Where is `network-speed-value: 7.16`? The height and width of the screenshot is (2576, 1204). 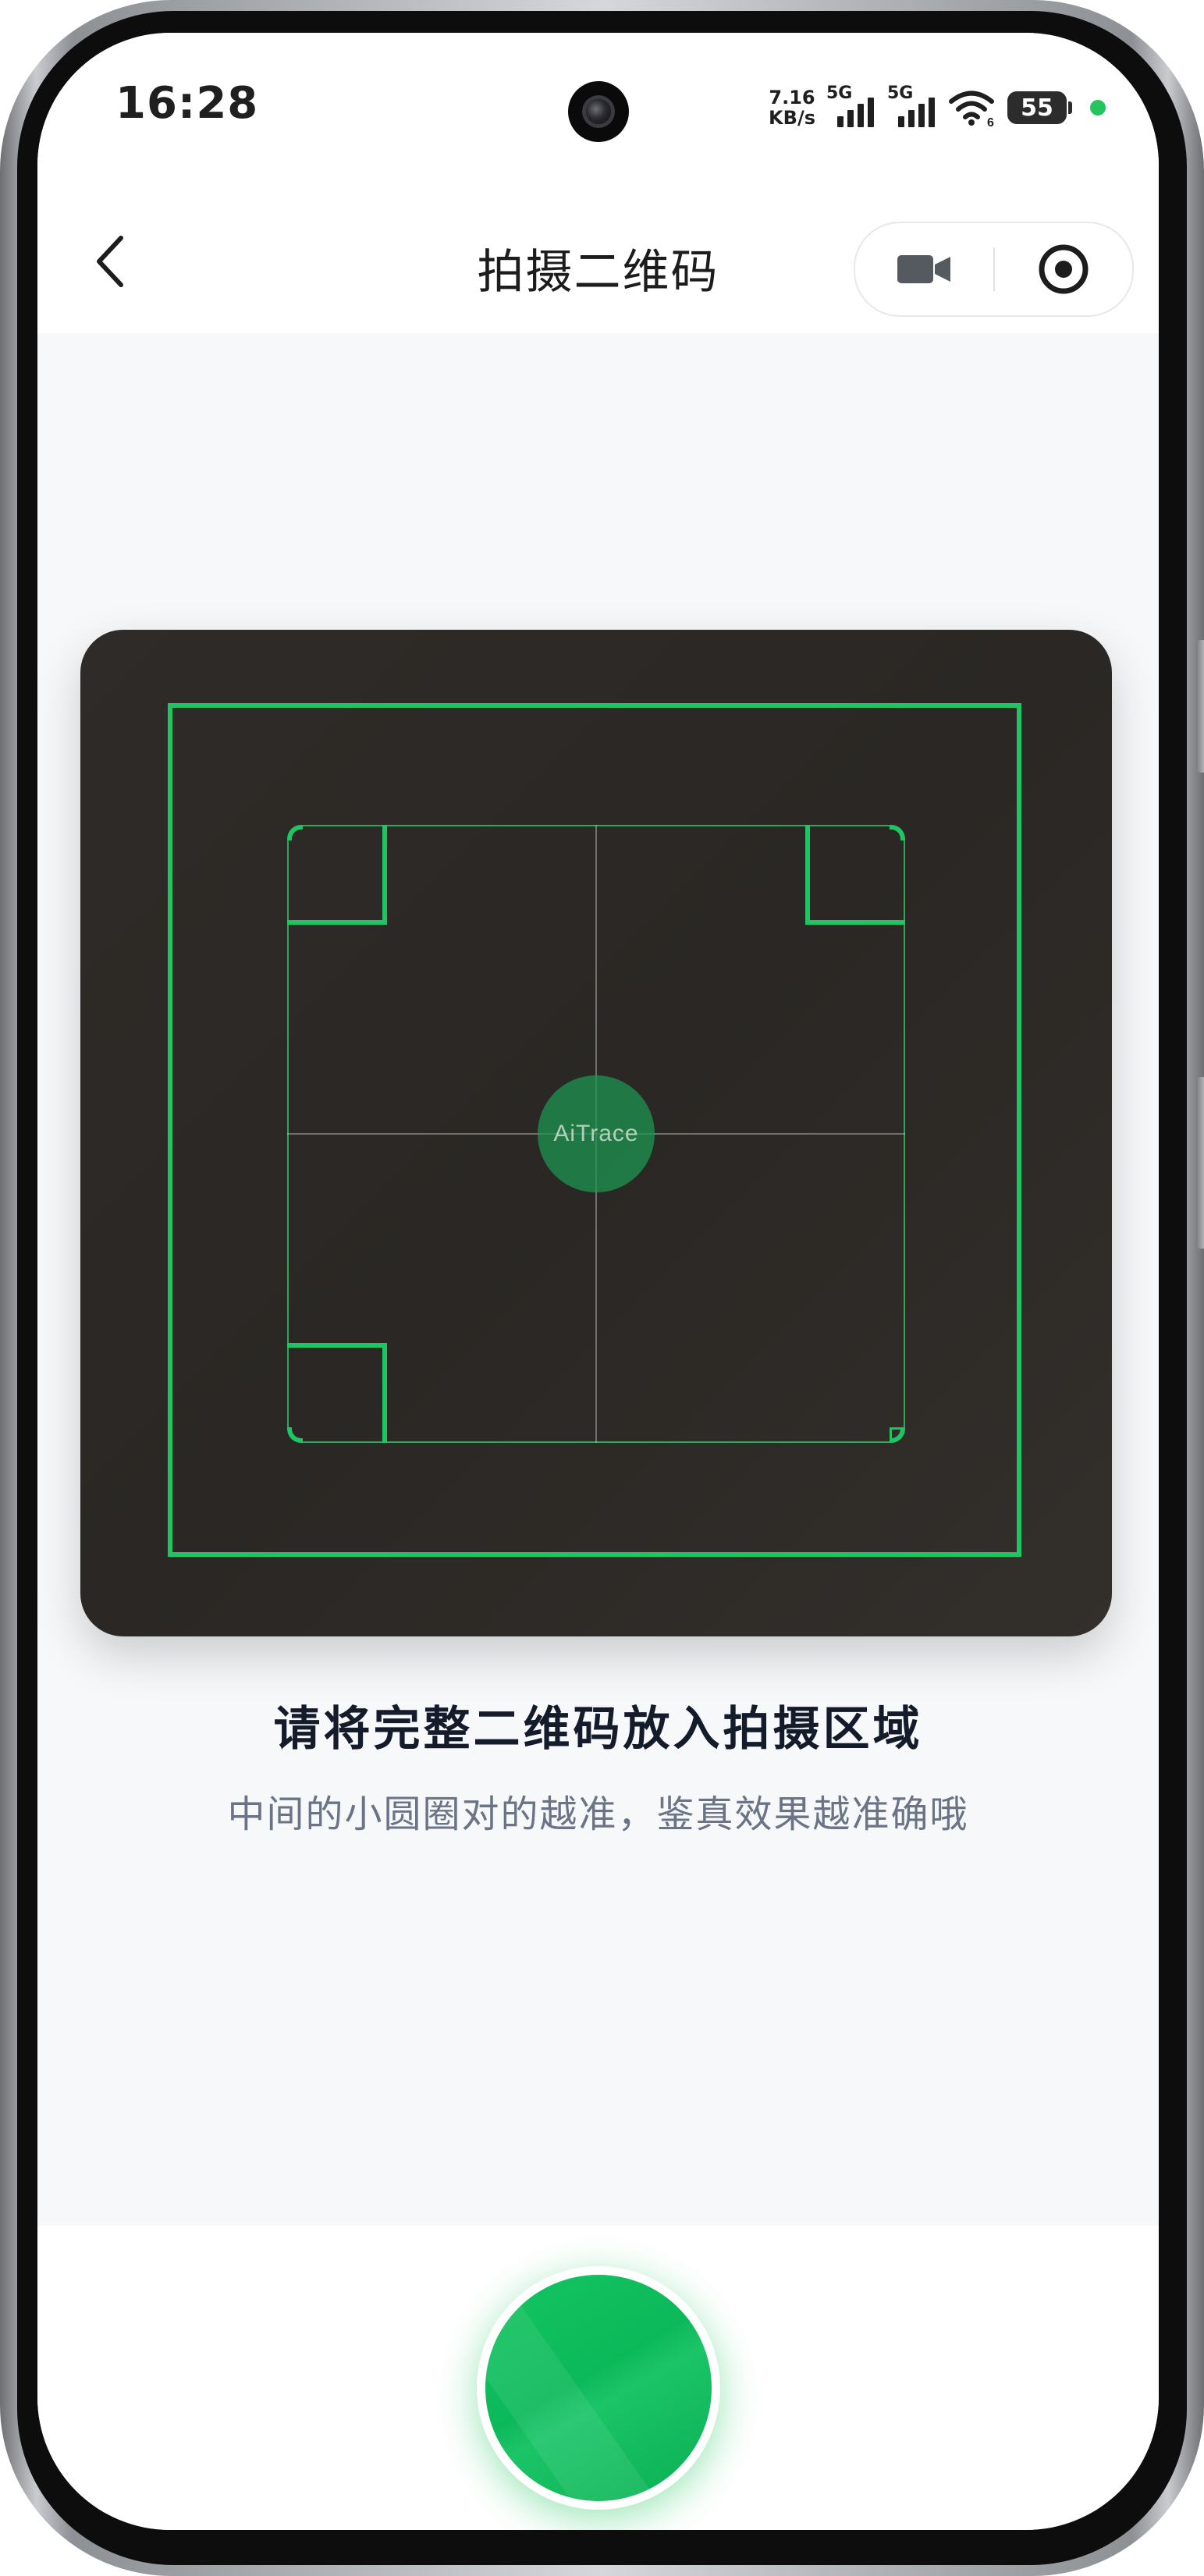 network-speed-value: 7.16 is located at coordinates (792, 97).